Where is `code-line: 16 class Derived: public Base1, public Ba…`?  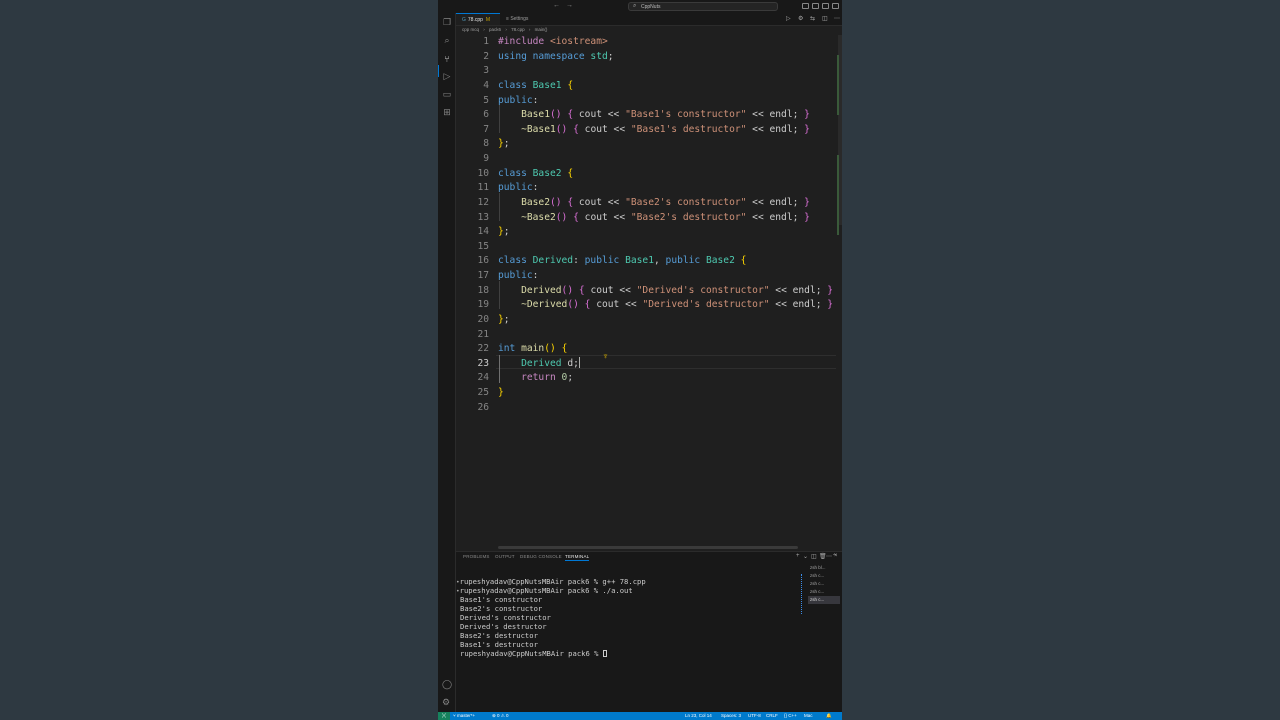
code-line: 16 class Derived: public Base1, public Ba… is located at coordinates (646, 261).